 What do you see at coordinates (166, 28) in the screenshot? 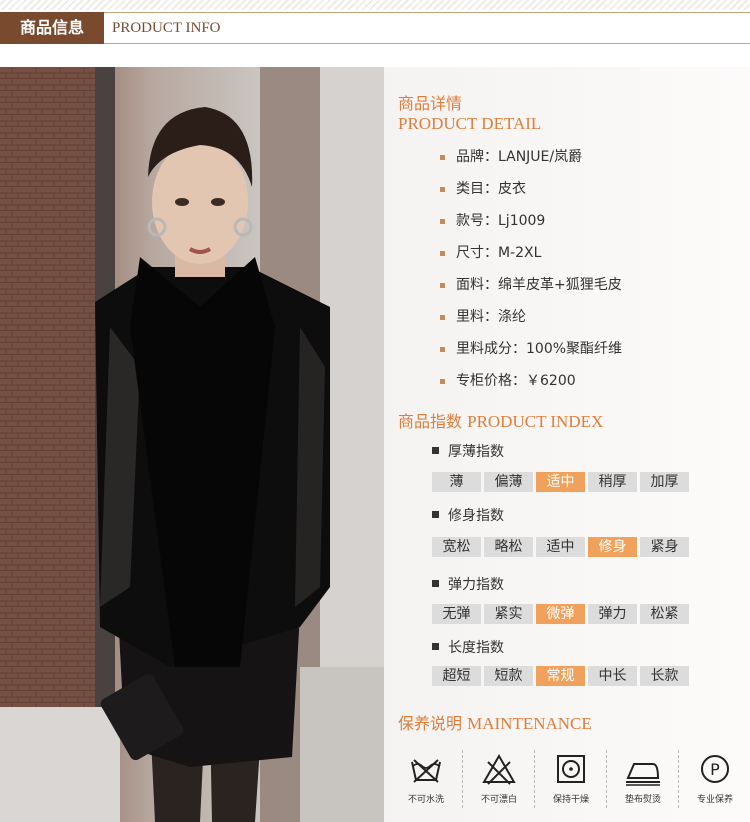
I see `header-title-en: PRODUCT INFO` at bounding box center [166, 28].